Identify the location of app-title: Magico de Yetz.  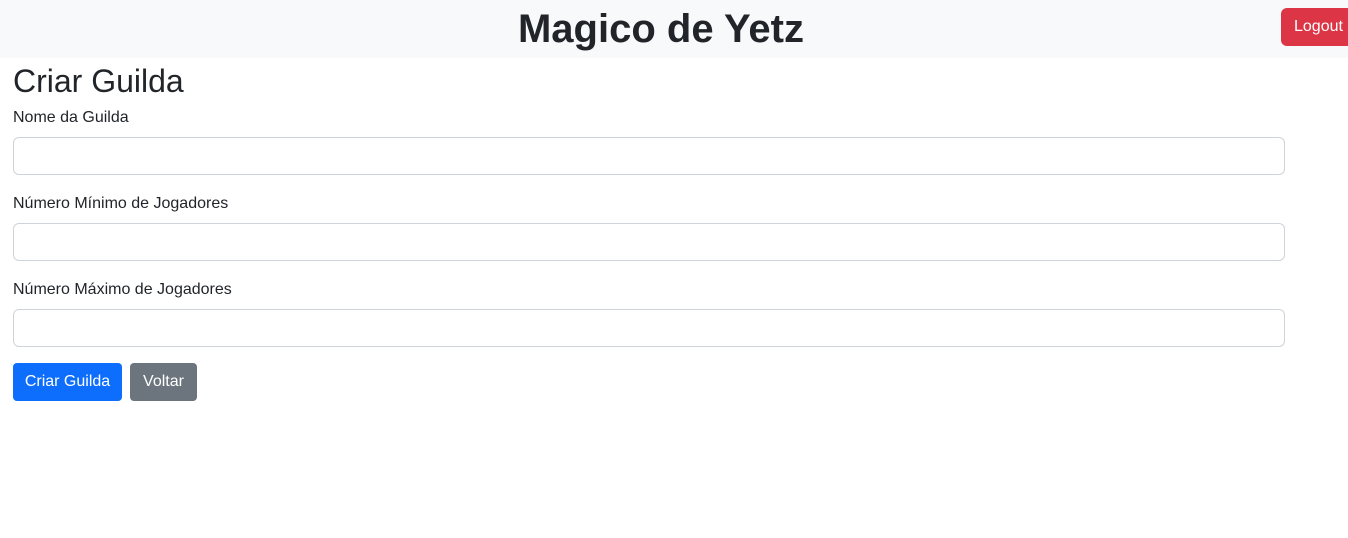
(660, 29).